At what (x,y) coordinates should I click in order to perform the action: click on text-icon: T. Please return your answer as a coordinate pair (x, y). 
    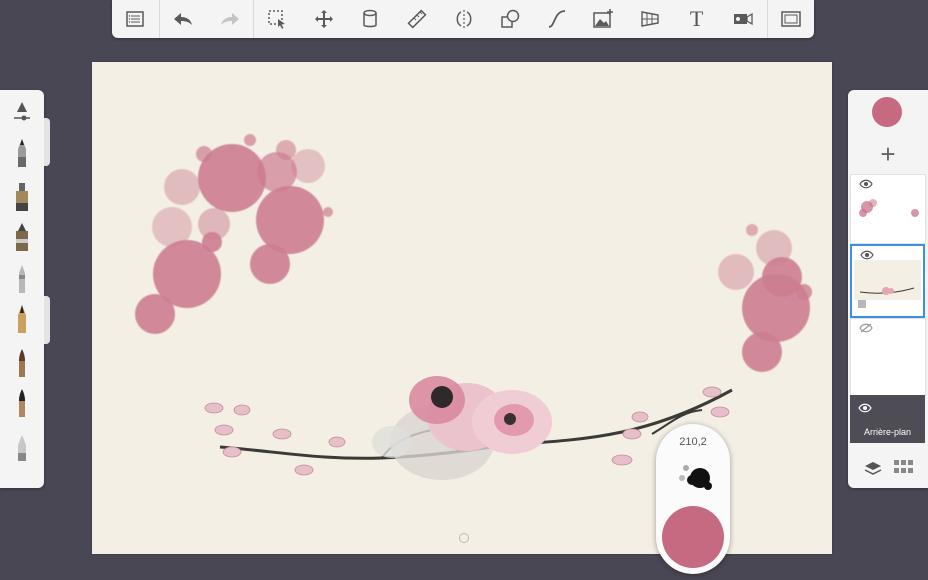
    Looking at the image, I should click on (696, 19).